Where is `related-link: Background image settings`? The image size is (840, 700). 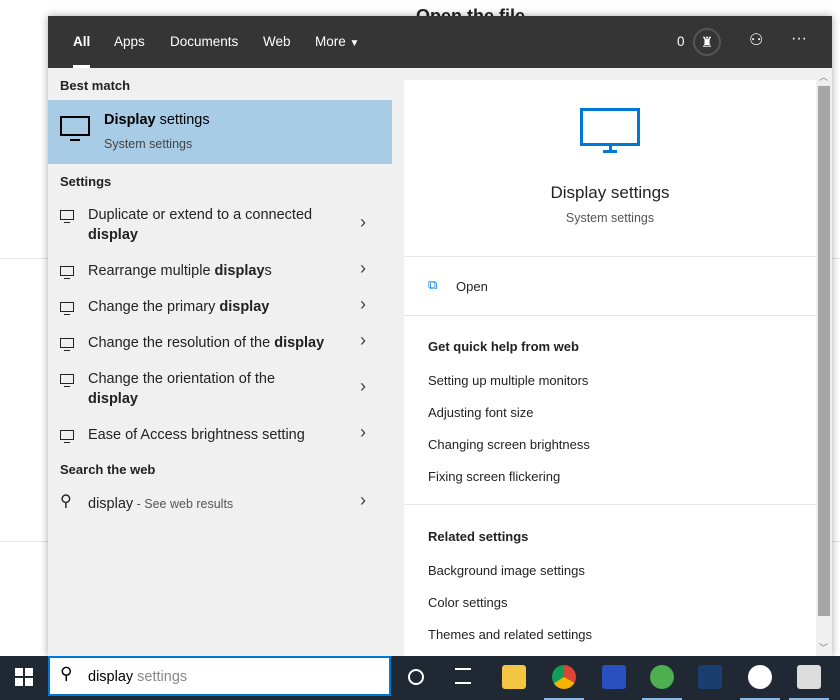
related-link: Background image settings is located at coordinates (506, 570).